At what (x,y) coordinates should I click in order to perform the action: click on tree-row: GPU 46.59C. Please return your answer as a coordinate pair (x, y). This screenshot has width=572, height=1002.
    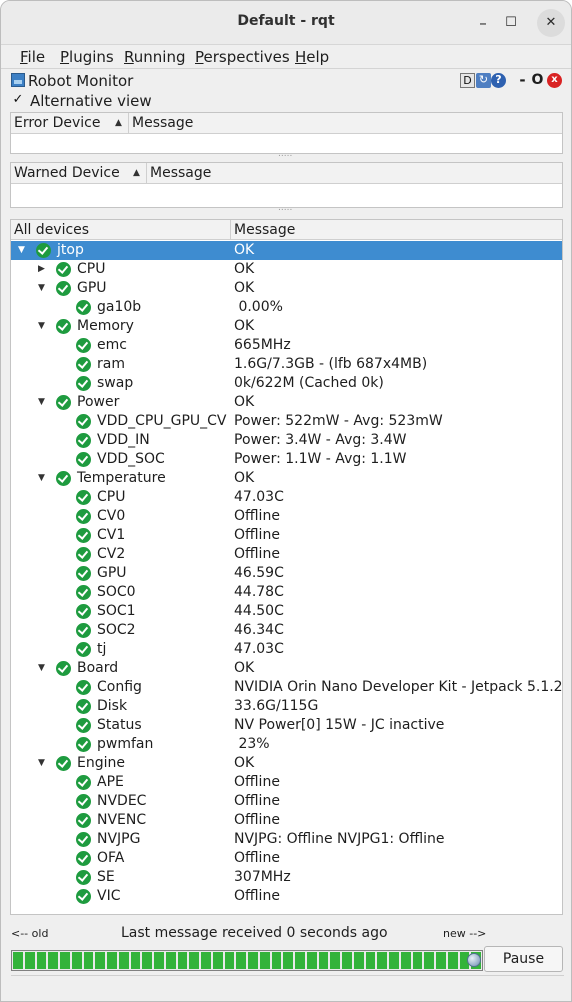
    Looking at the image, I should click on (286, 573).